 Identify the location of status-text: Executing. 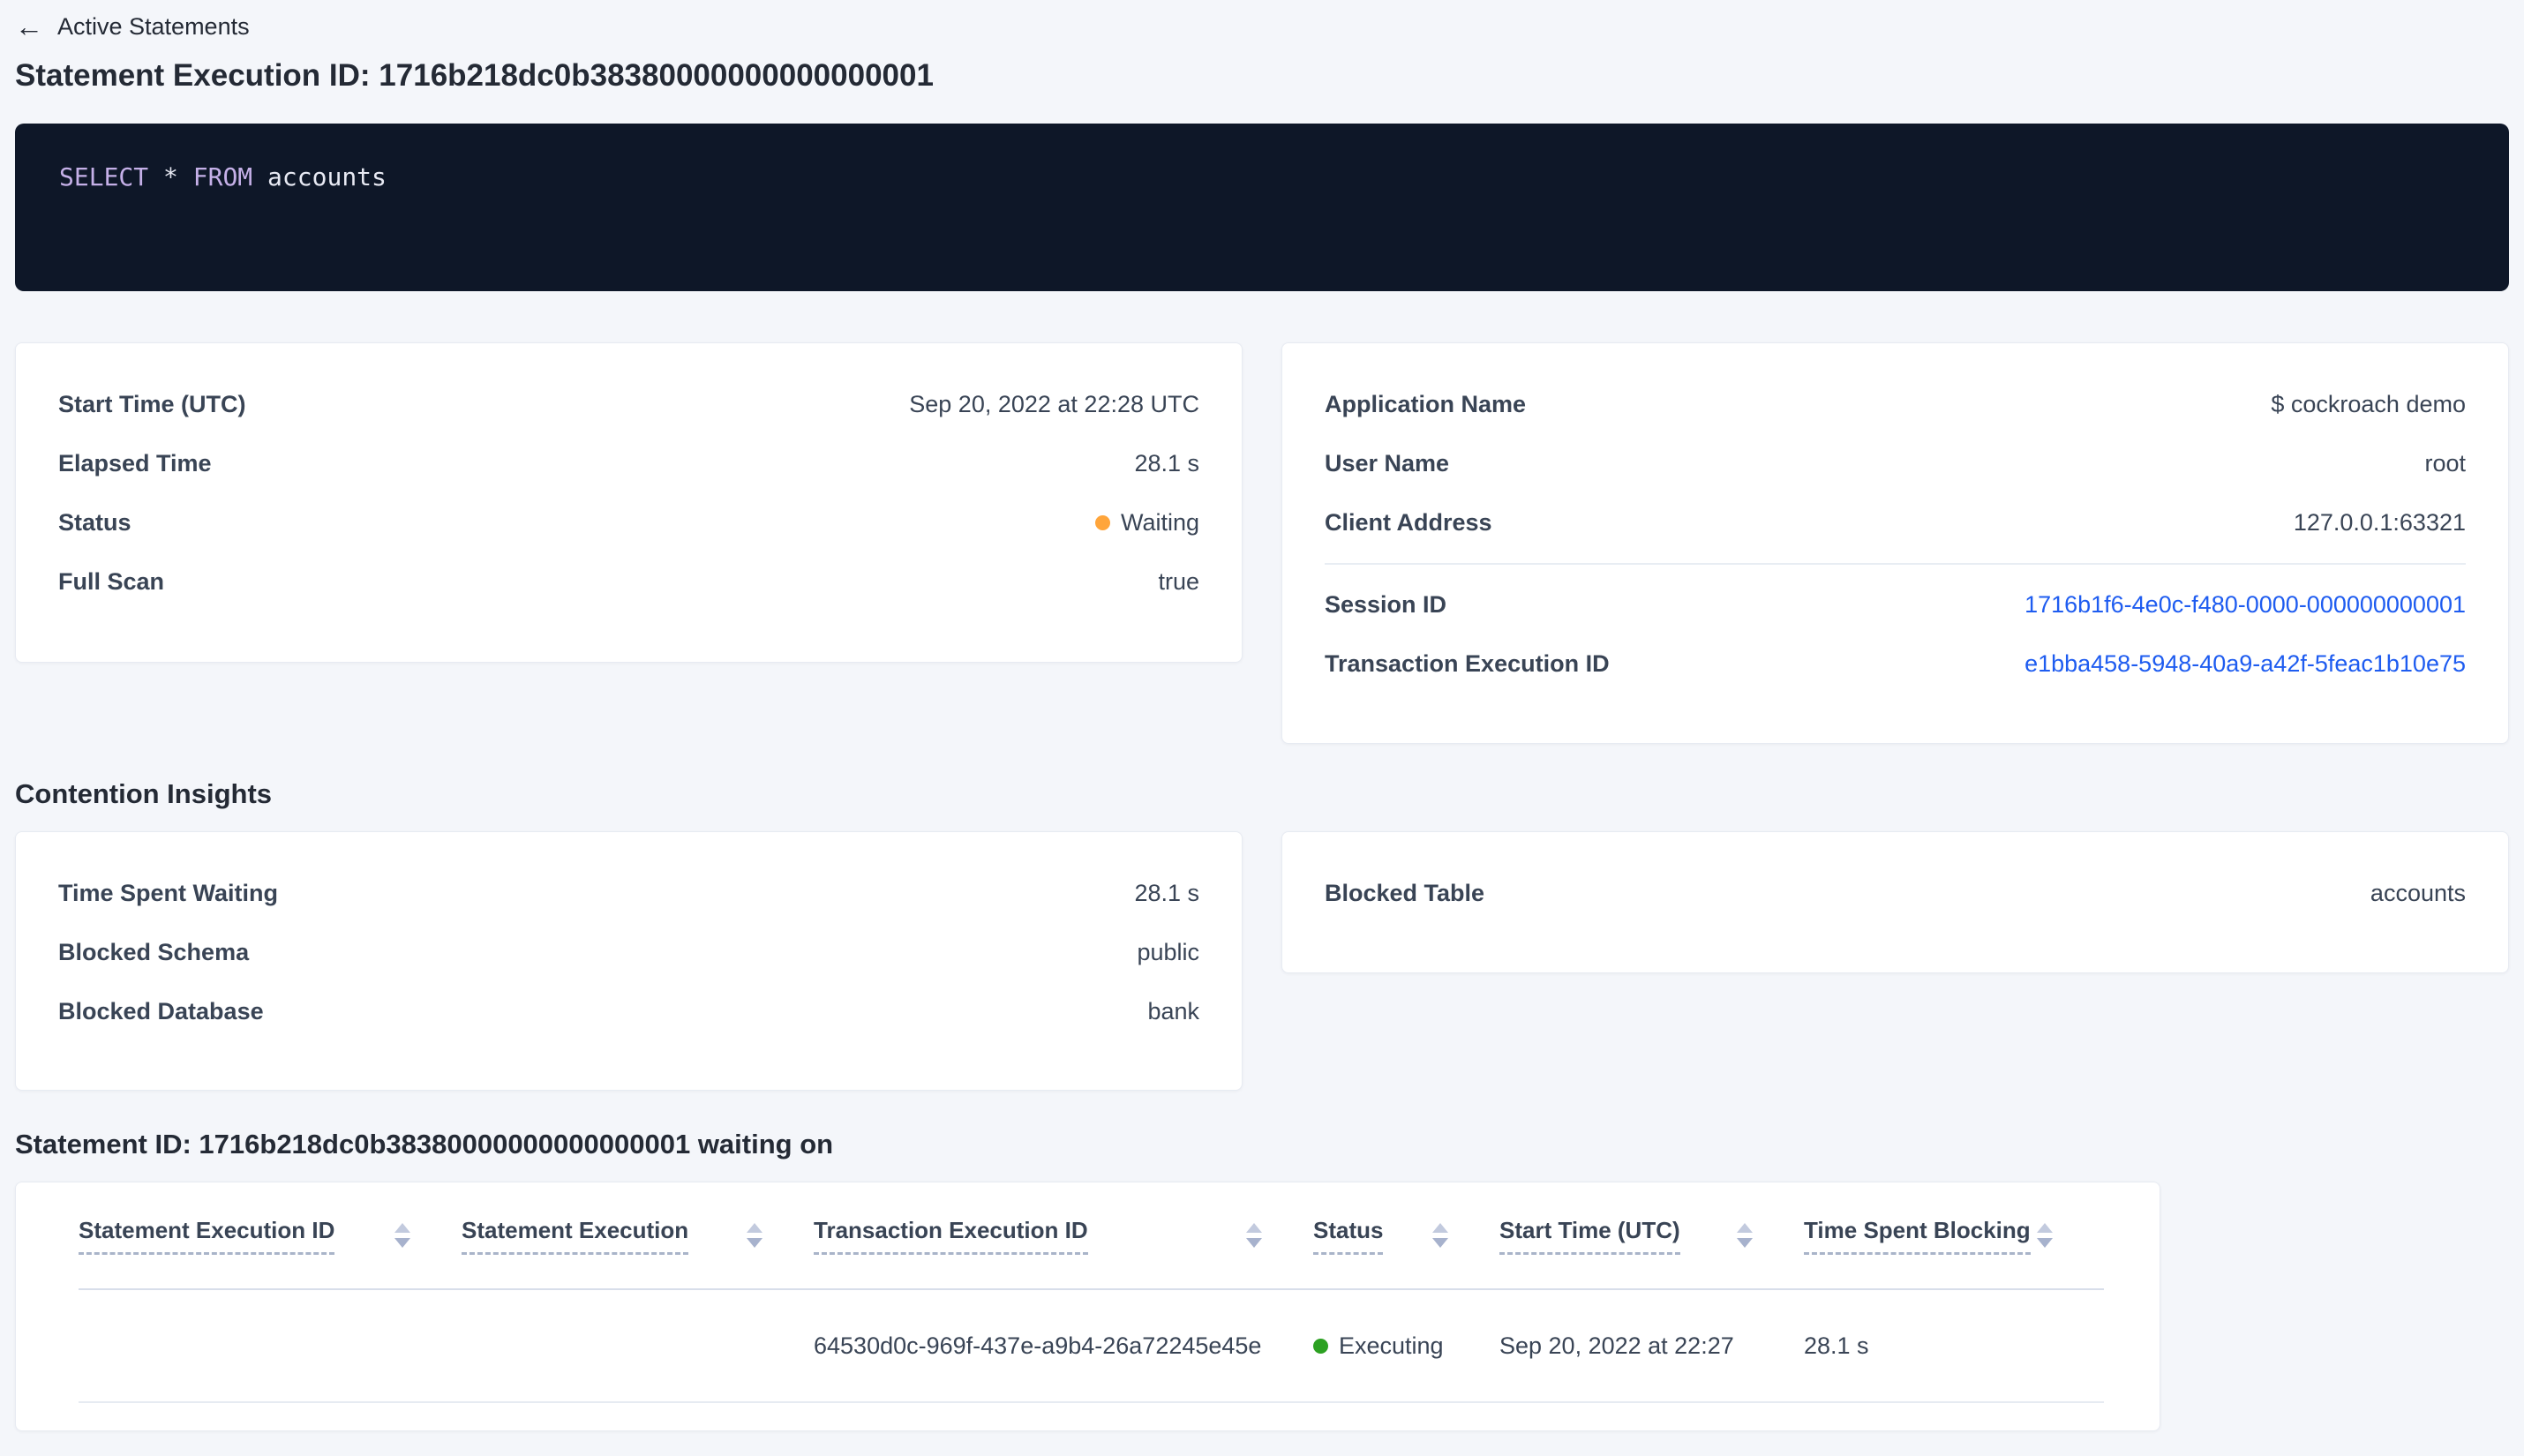
(1391, 1345).